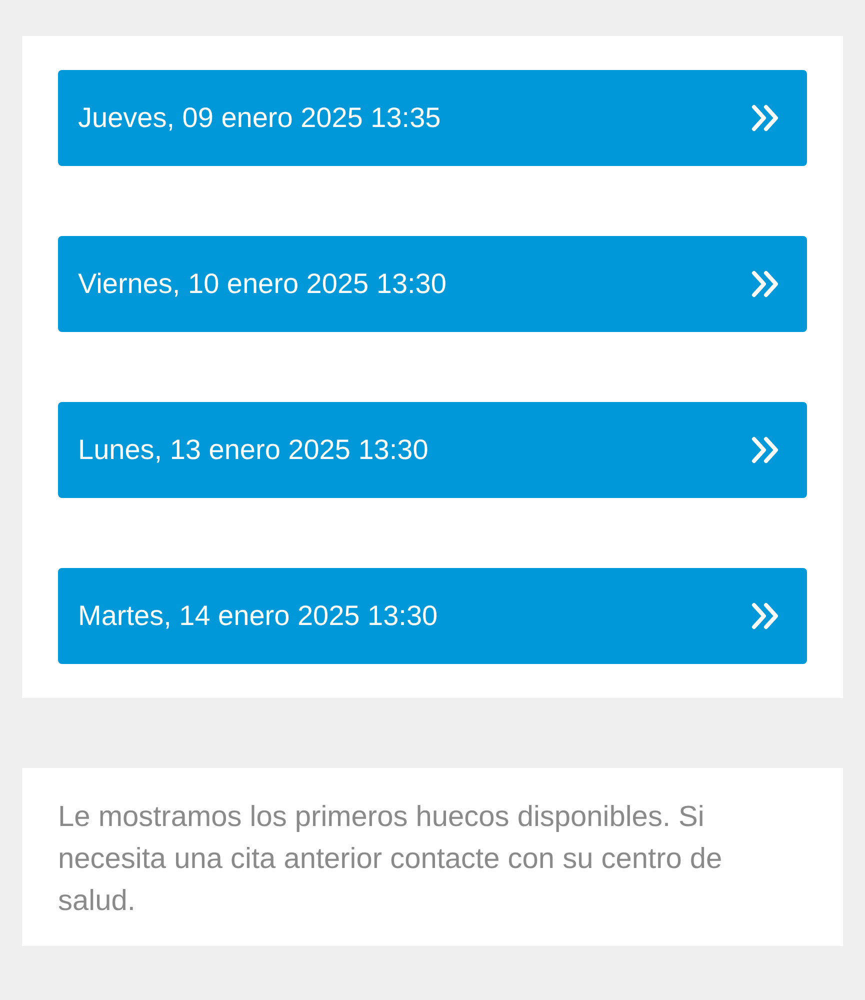 The width and height of the screenshot is (865, 1000). I want to click on appointment-button: Viernes, 10 enero 2025 13:30, so click(432, 284).